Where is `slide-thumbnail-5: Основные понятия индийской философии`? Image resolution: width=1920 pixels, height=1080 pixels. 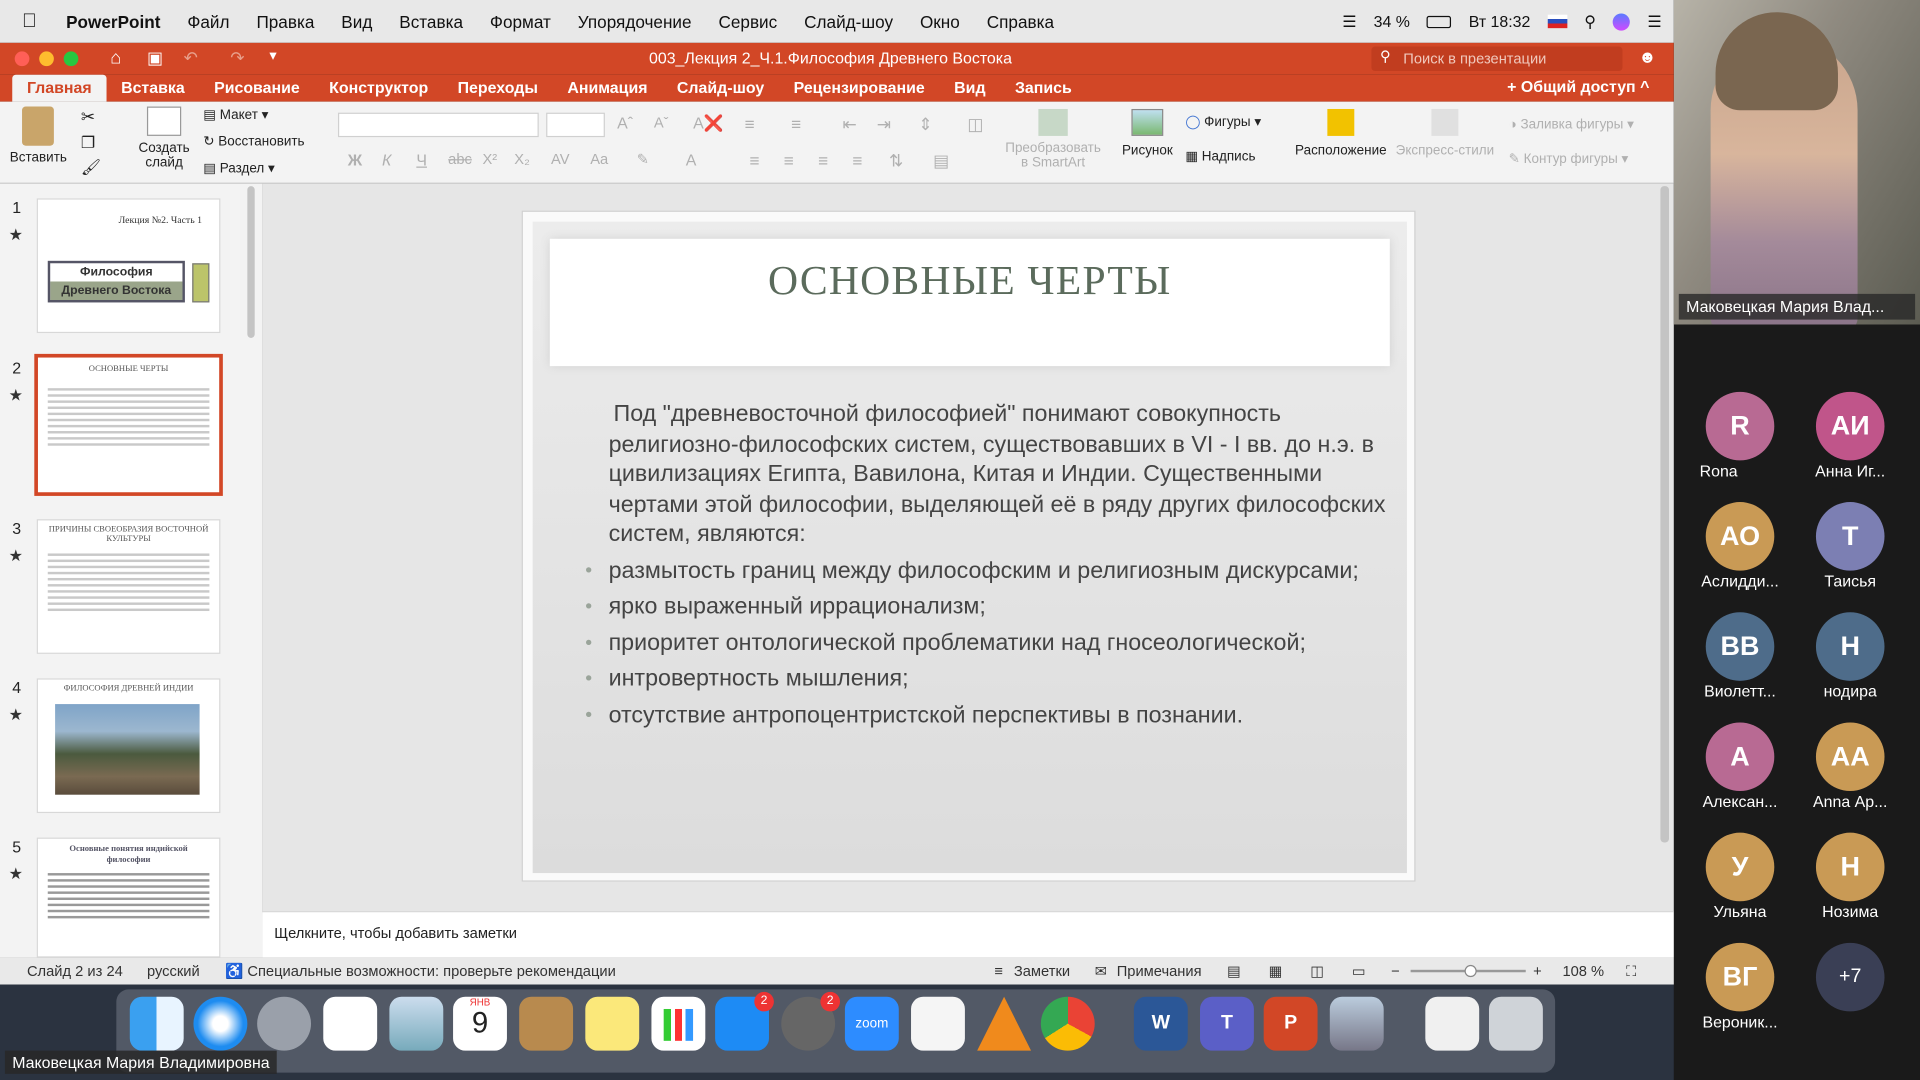
slide-thumbnail-5: Основные понятия индийской философии is located at coordinates (128, 897).